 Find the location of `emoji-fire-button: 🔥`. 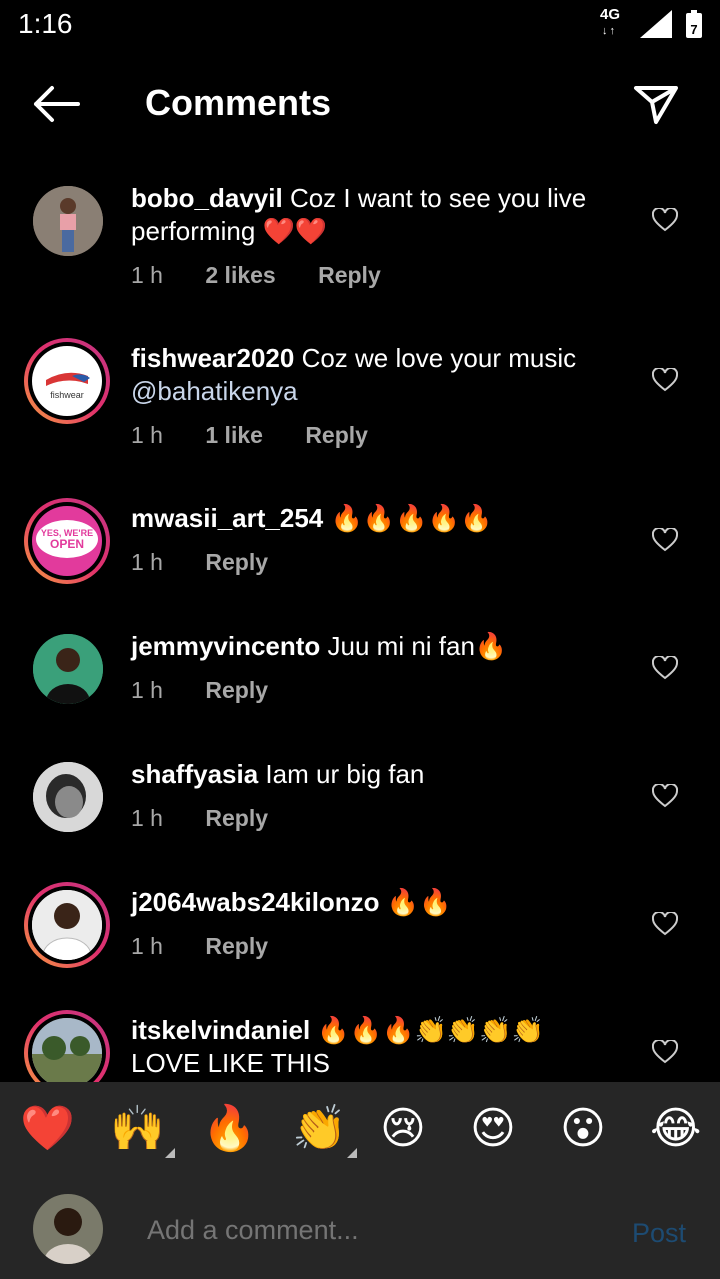

emoji-fire-button: 🔥 is located at coordinates (229, 1129).